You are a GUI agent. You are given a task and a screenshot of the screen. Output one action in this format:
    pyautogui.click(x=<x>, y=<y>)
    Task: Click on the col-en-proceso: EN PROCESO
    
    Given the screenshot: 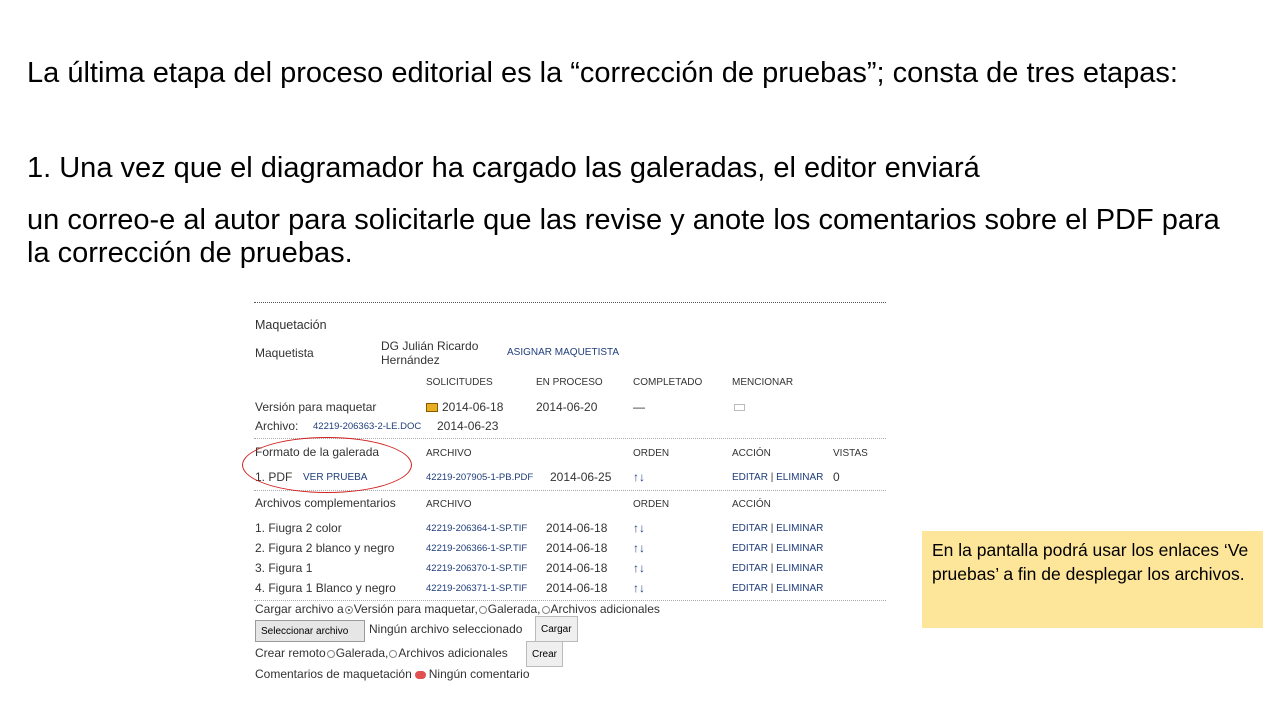 What is the action you would take?
    pyautogui.click(x=569, y=382)
    